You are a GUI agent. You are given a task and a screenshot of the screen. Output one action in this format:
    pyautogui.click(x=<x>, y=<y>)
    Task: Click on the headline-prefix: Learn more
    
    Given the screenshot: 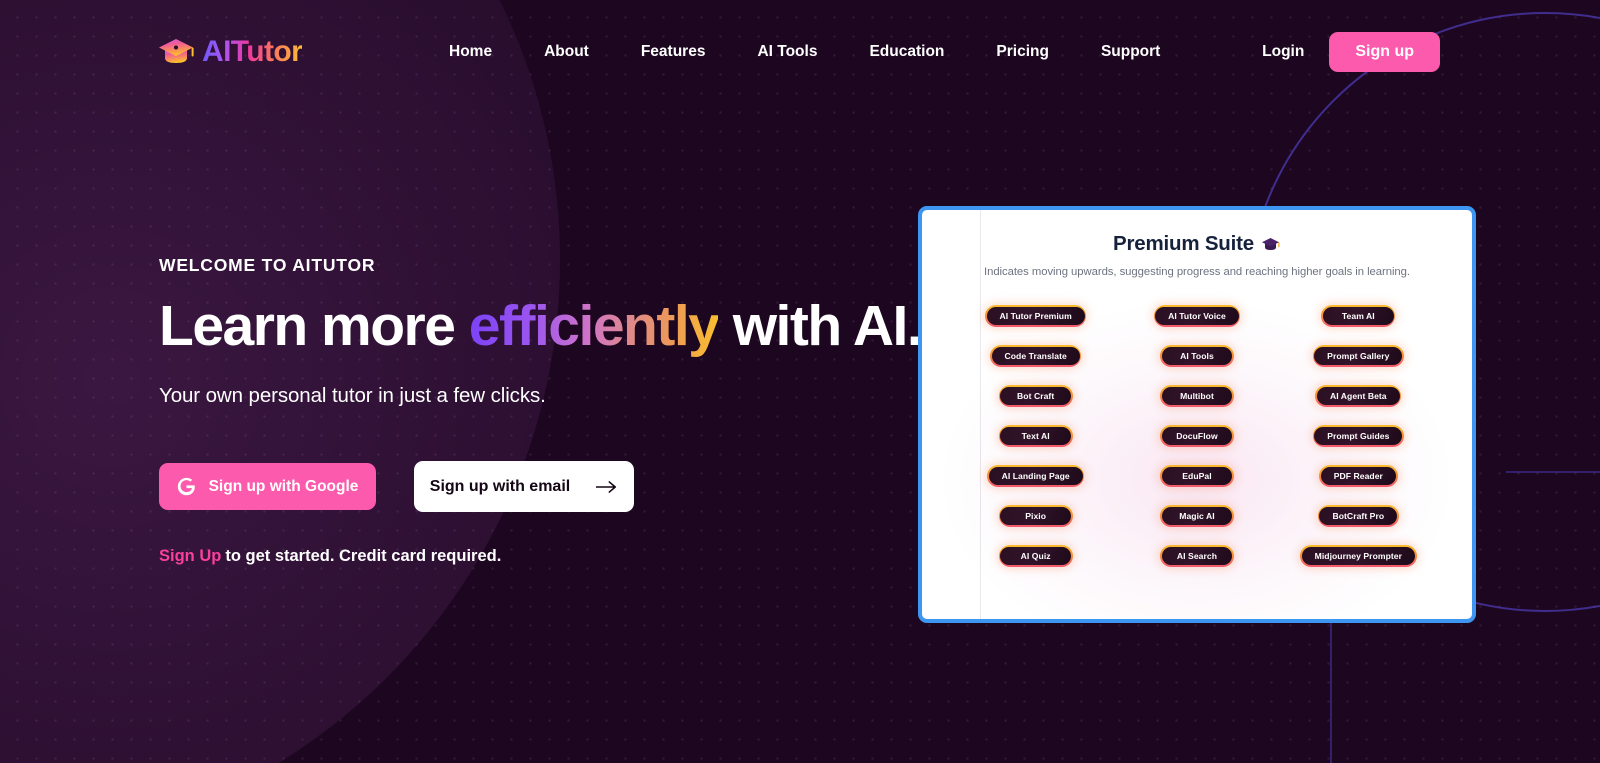 What is the action you would take?
    pyautogui.click(x=314, y=326)
    